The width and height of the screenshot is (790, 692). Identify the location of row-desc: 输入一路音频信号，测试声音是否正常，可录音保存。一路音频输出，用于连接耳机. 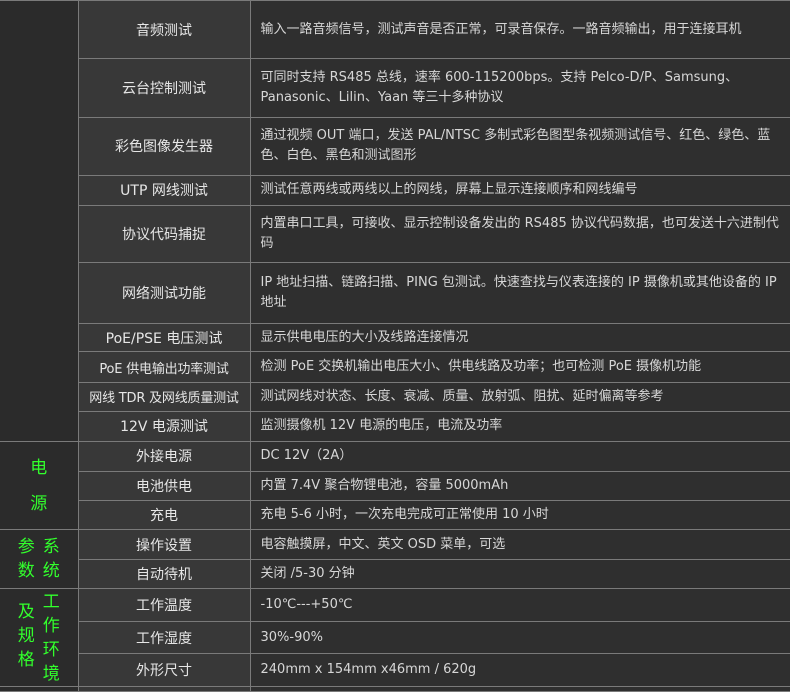
(519, 30).